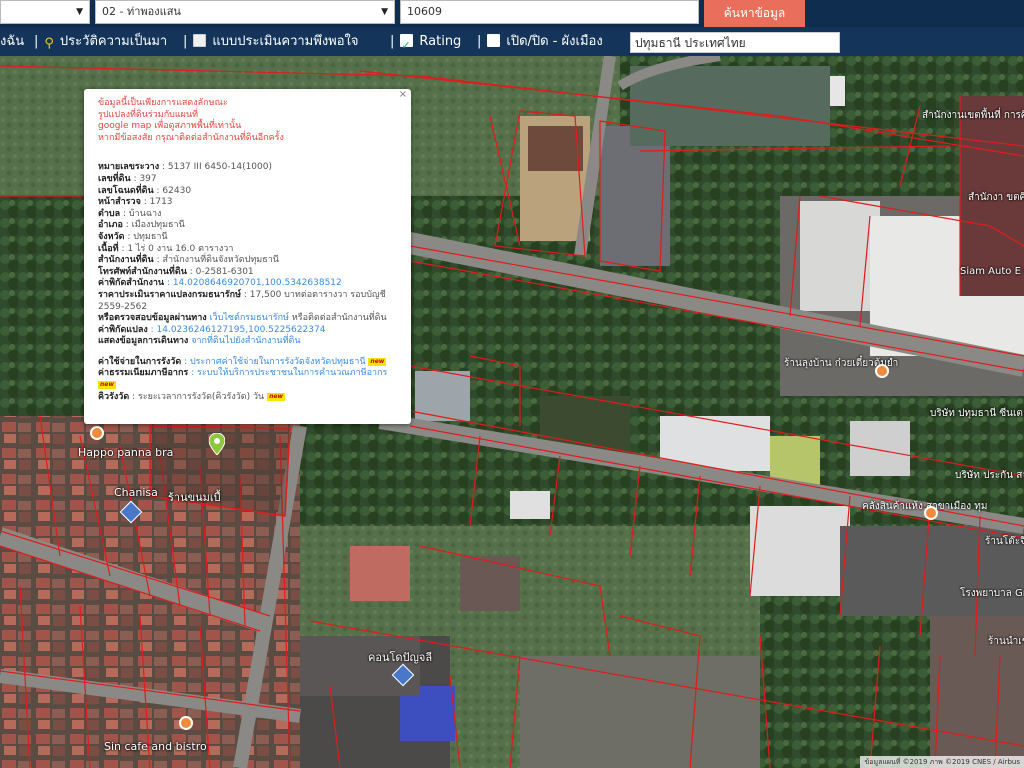 This screenshot has width=1024, height=768. What do you see at coordinates (200, 40) in the screenshot?
I see `document-icon` at bounding box center [200, 40].